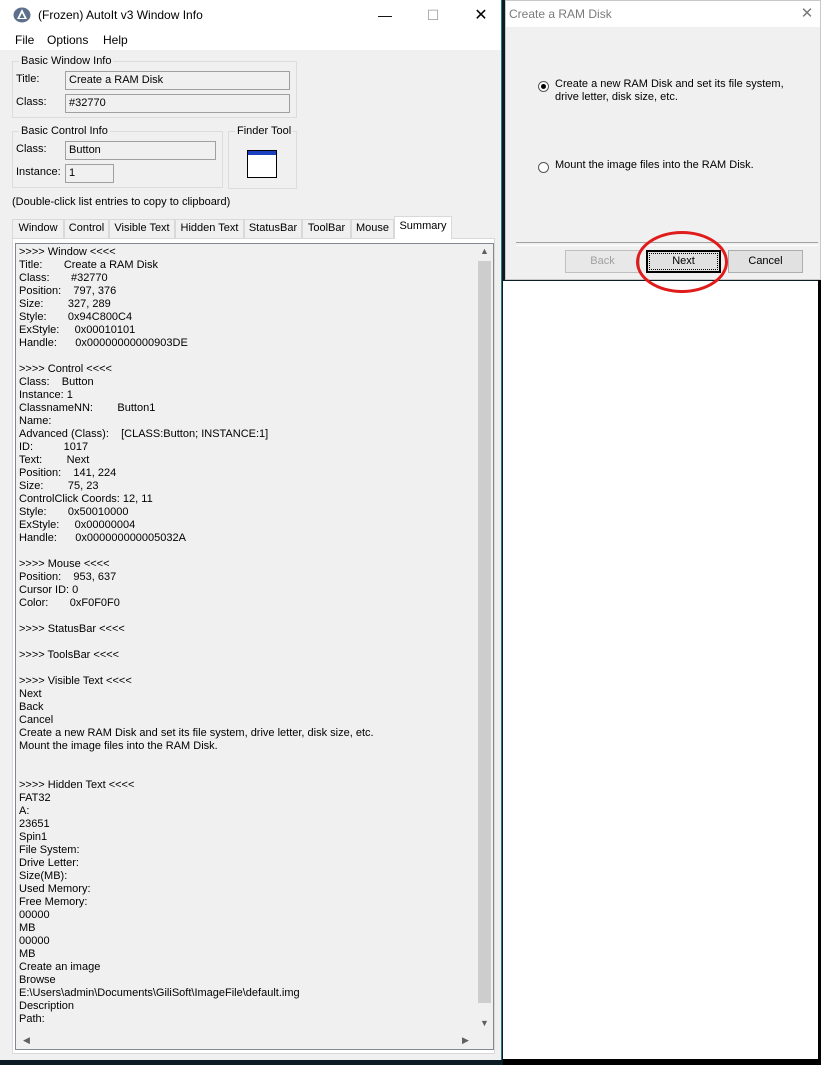 This screenshot has width=821, height=1065. Describe the element at coordinates (246, 720) in the screenshot. I see `summary-line: Cancel` at that location.